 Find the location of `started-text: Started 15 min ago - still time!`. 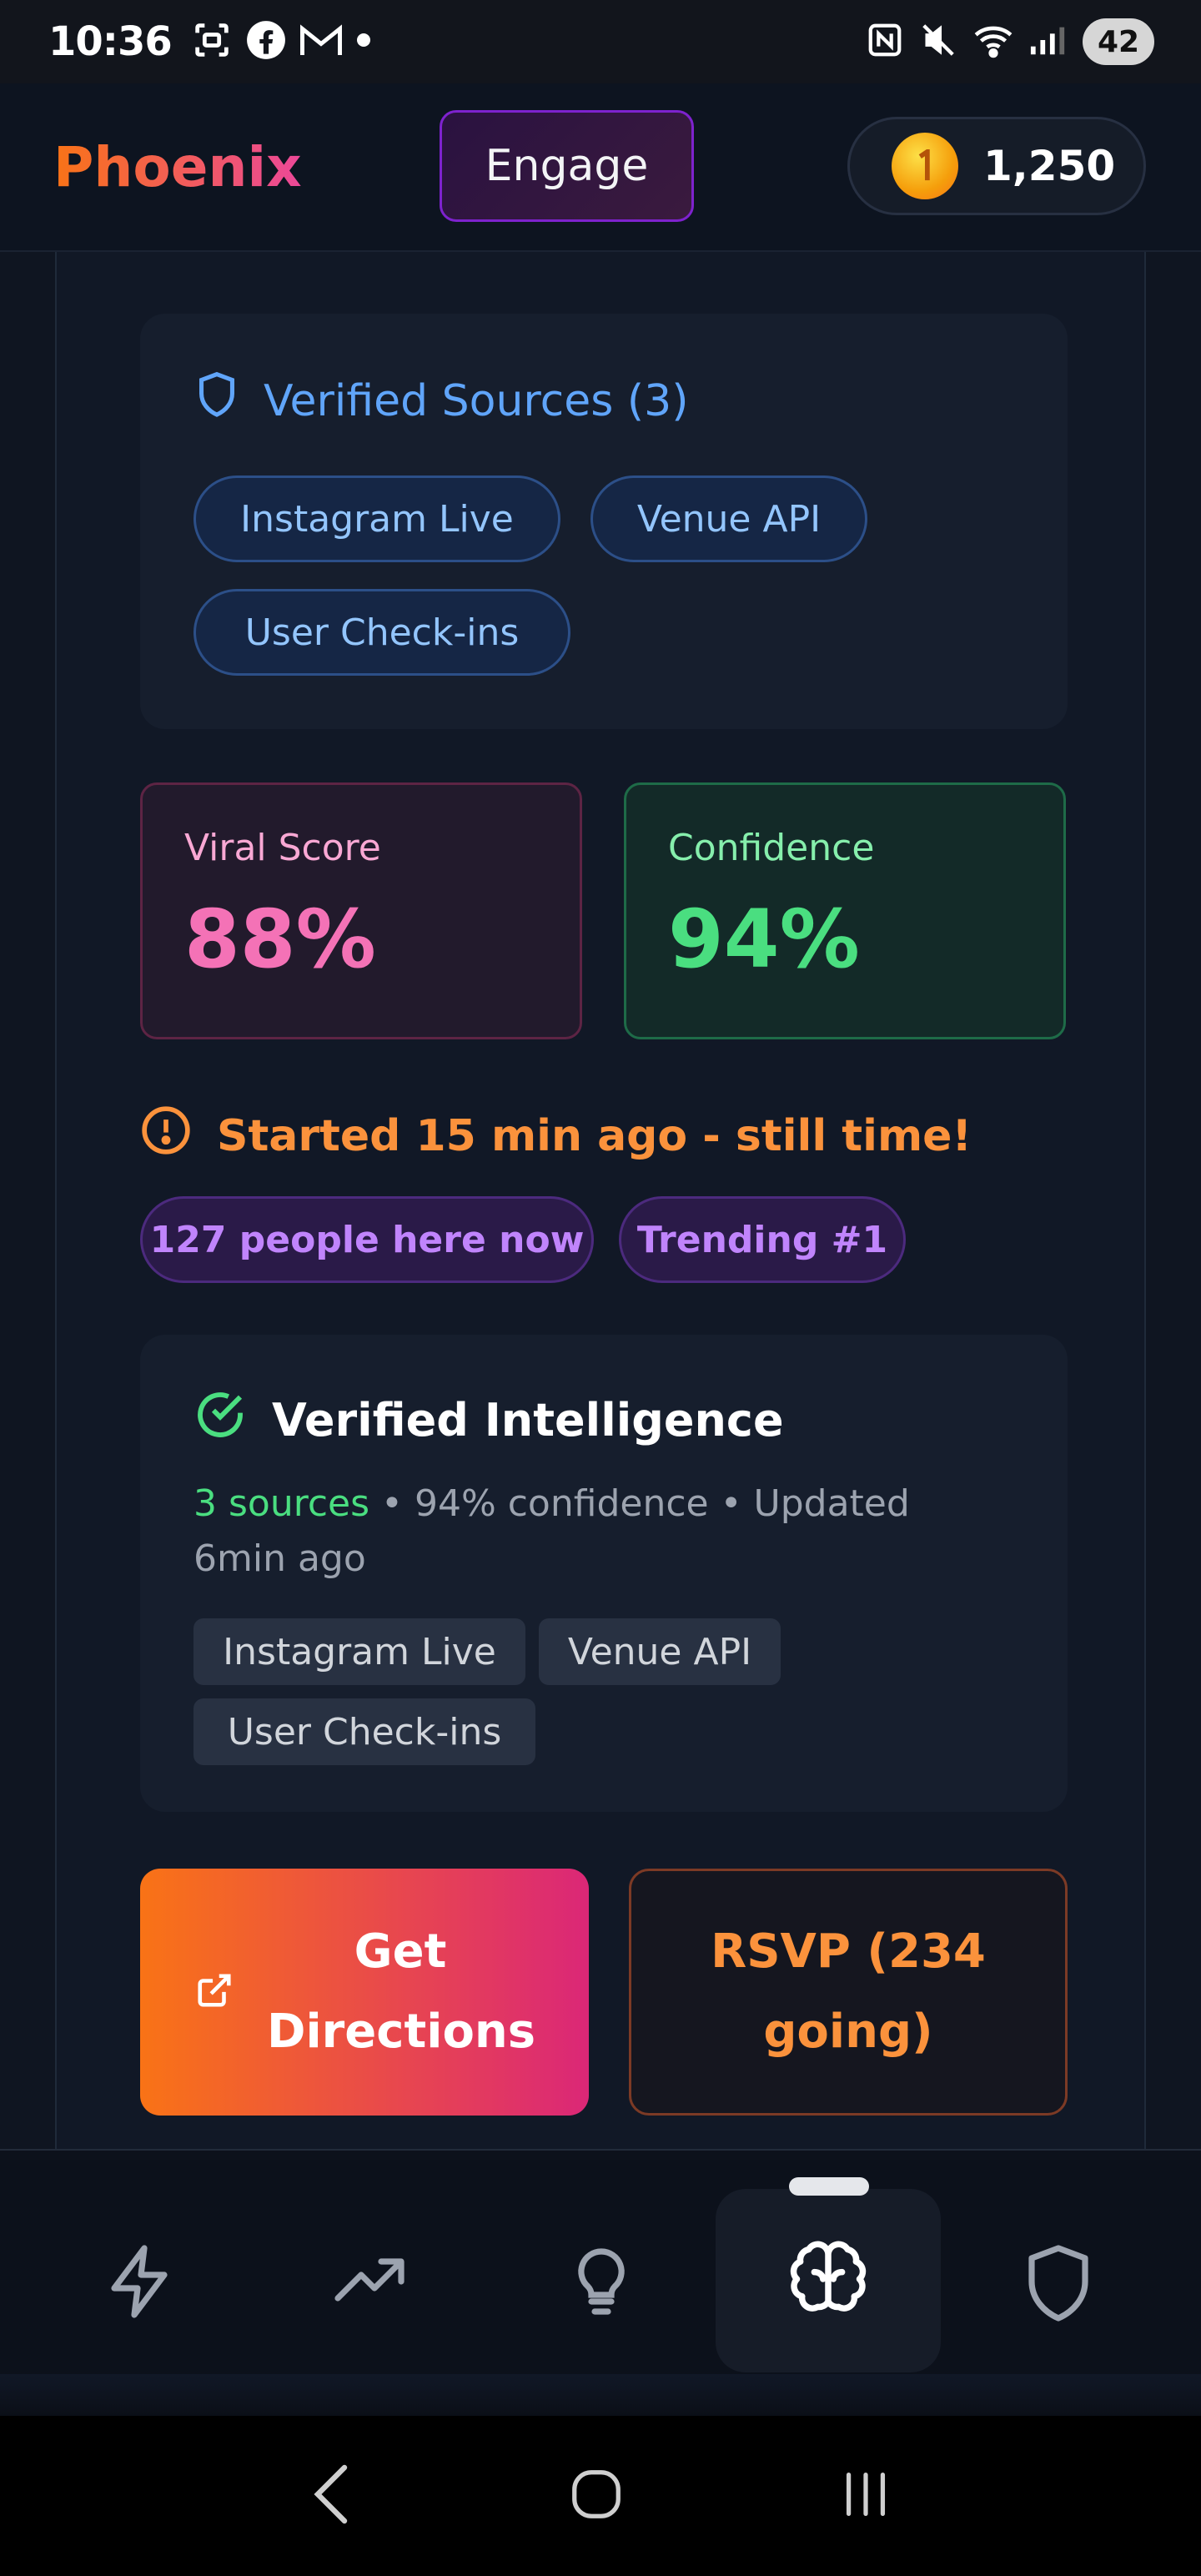

started-text: Started 15 min ago - still time! is located at coordinates (595, 1135).